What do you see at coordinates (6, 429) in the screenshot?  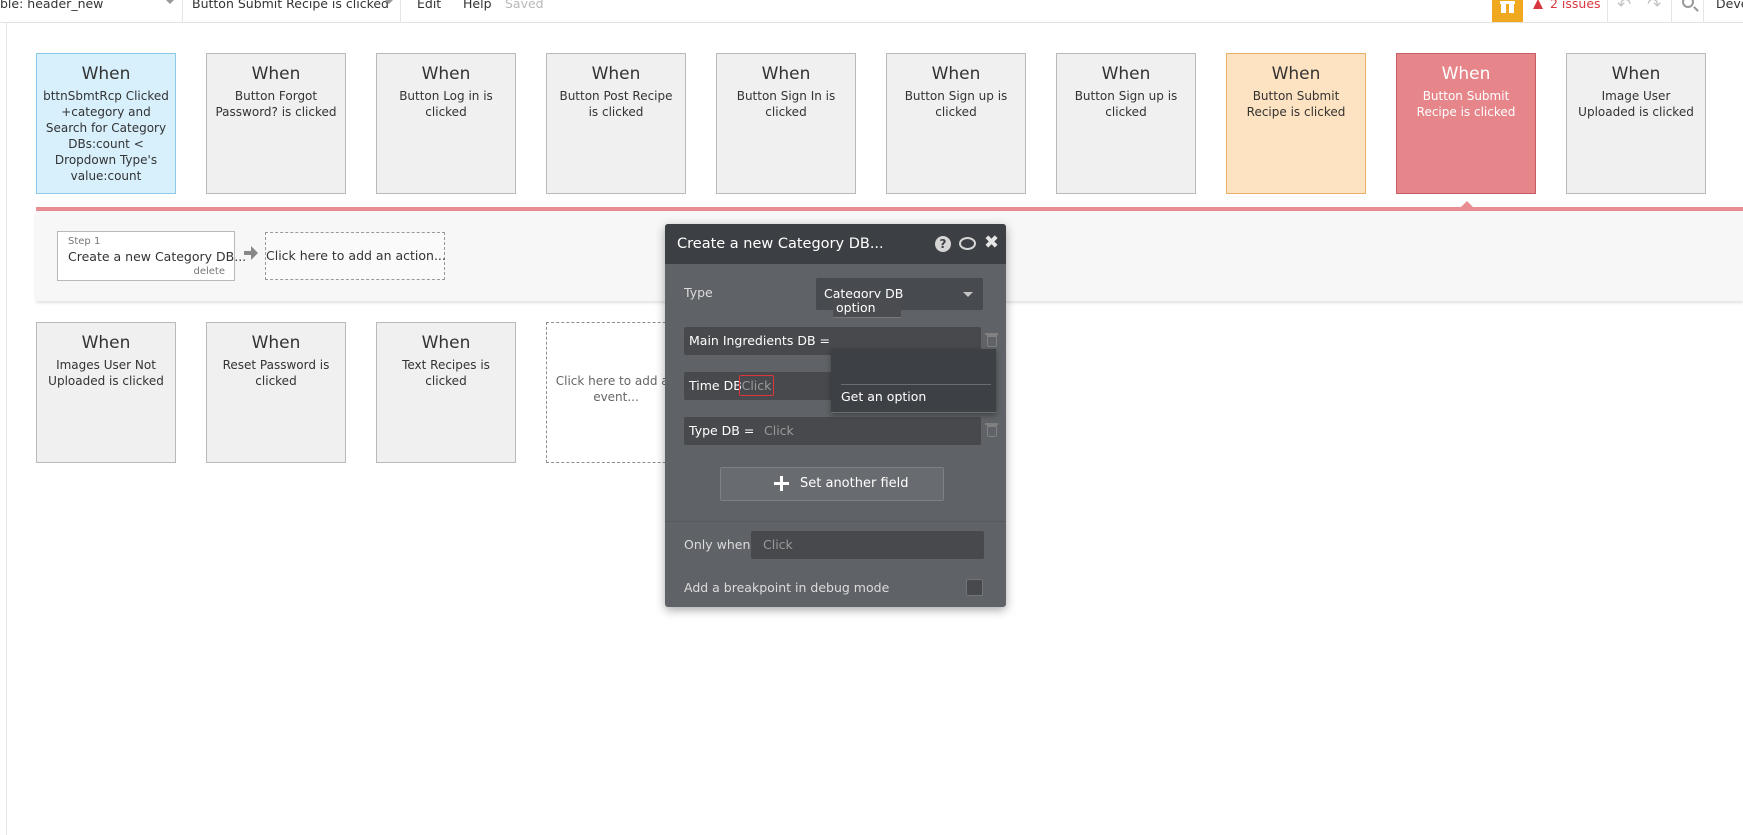 I see `canvas-left-edge` at bounding box center [6, 429].